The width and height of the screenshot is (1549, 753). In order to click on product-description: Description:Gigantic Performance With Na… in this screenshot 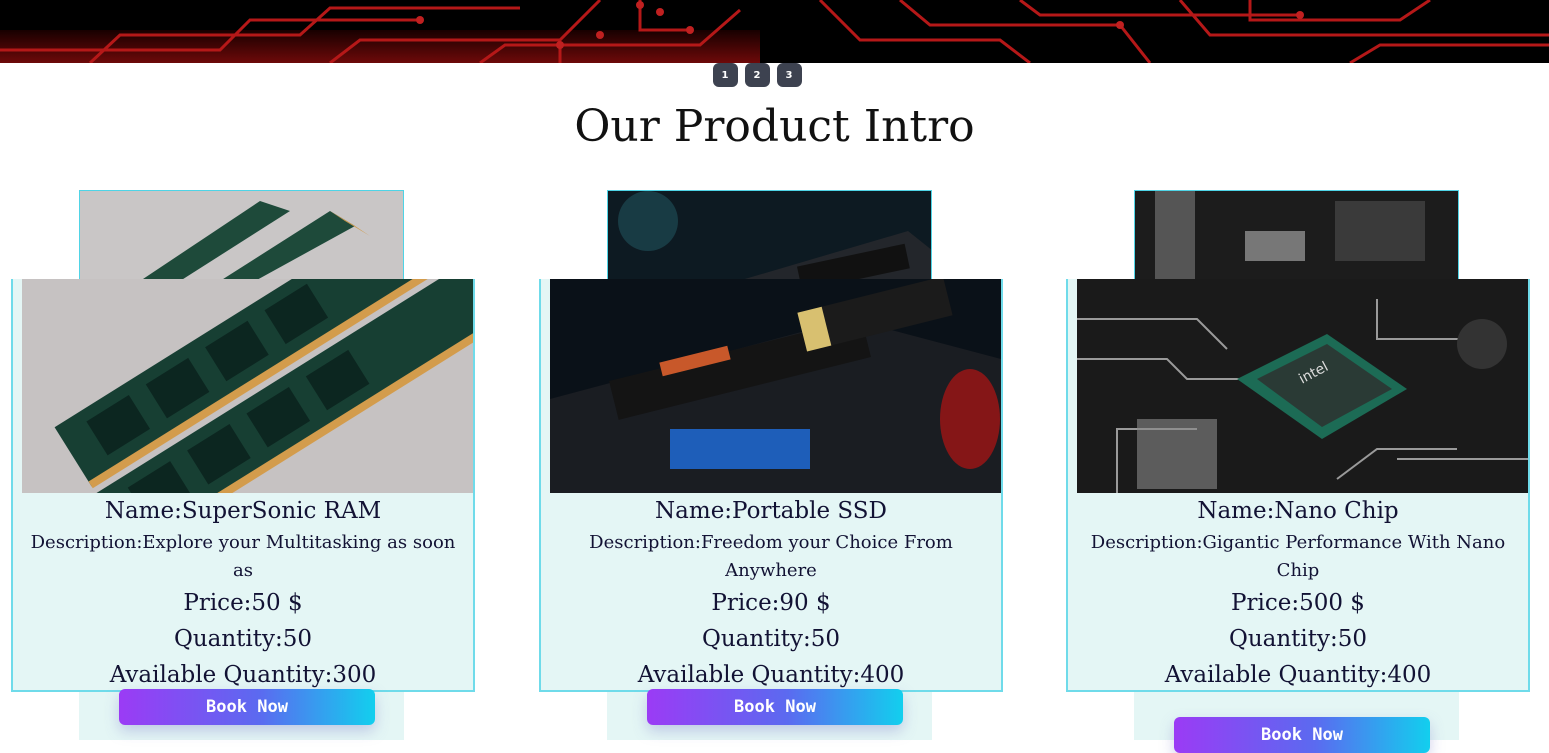, I will do `click(1298, 556)`.